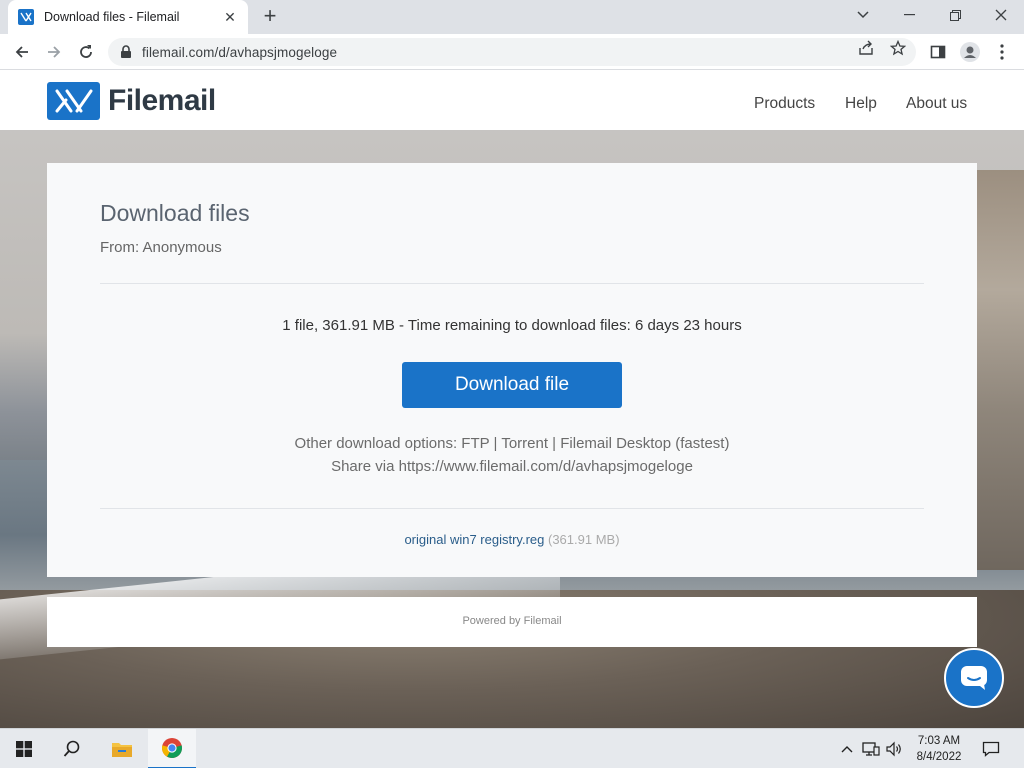 The image size is (1024, 768). What do you see at coordinates (161, 247) in the screenshot?
I see `sender-label: From: Anonymous` at bounding box center [161, 247].